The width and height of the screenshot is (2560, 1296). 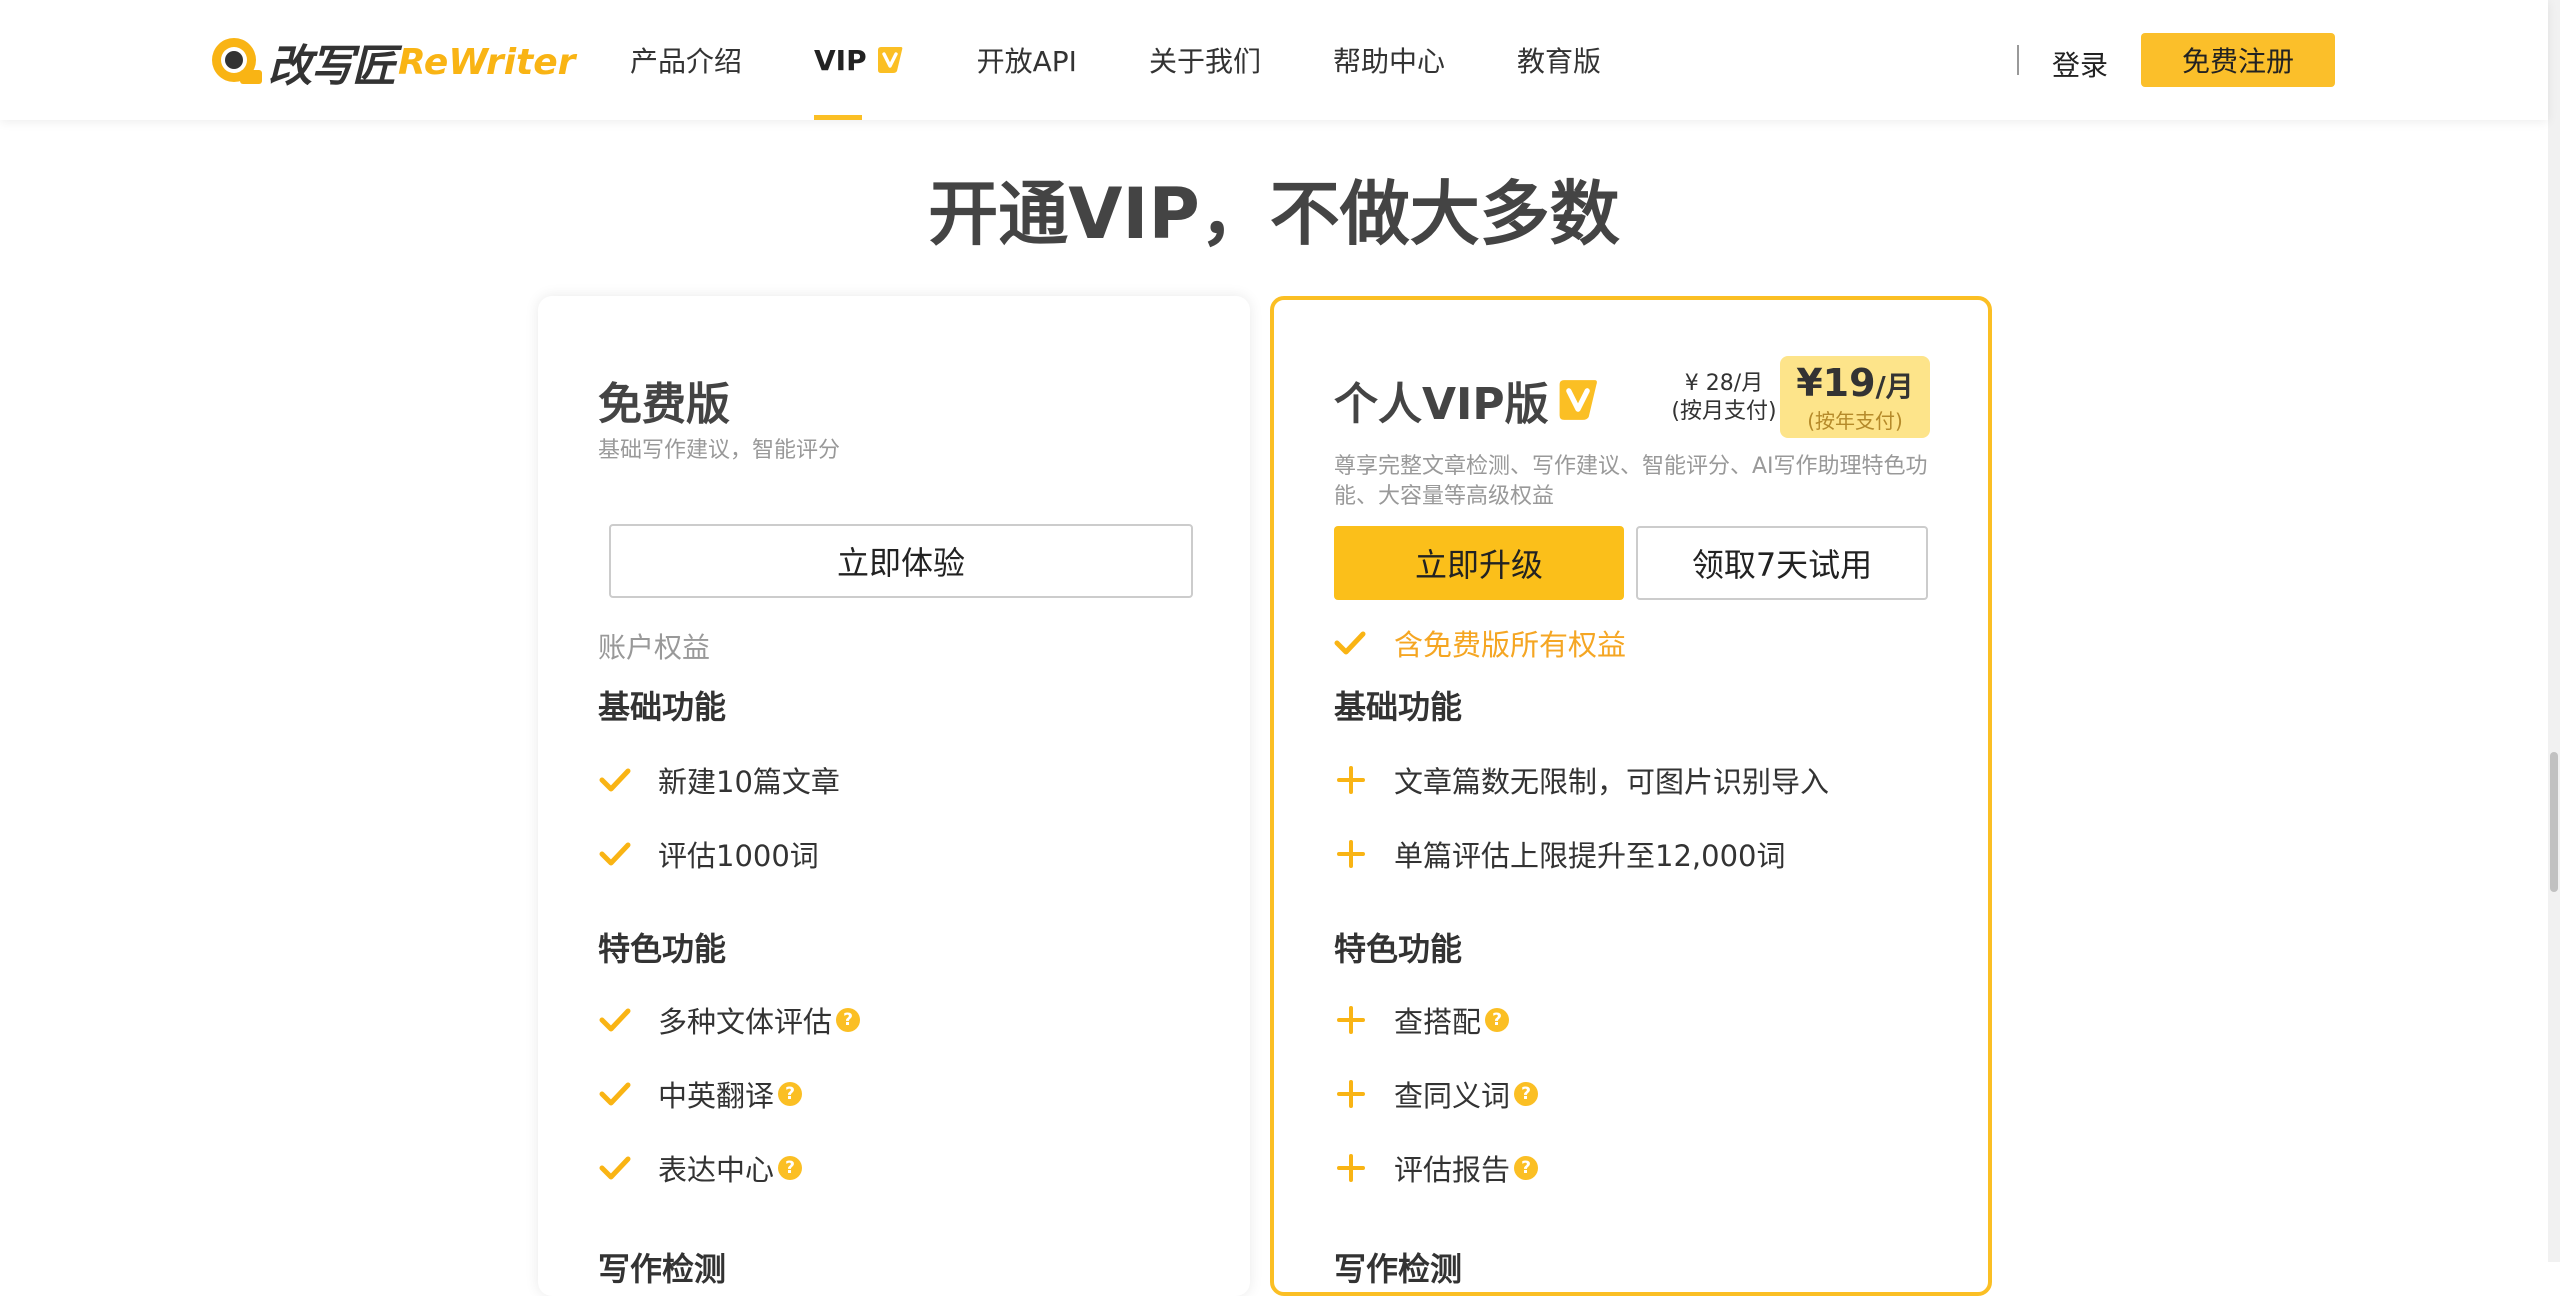 What do you see at coordinates (1510, 645) in the screenshot?
I see `include-text: 含免费版所有权益` at bounding box center [1510, 645].